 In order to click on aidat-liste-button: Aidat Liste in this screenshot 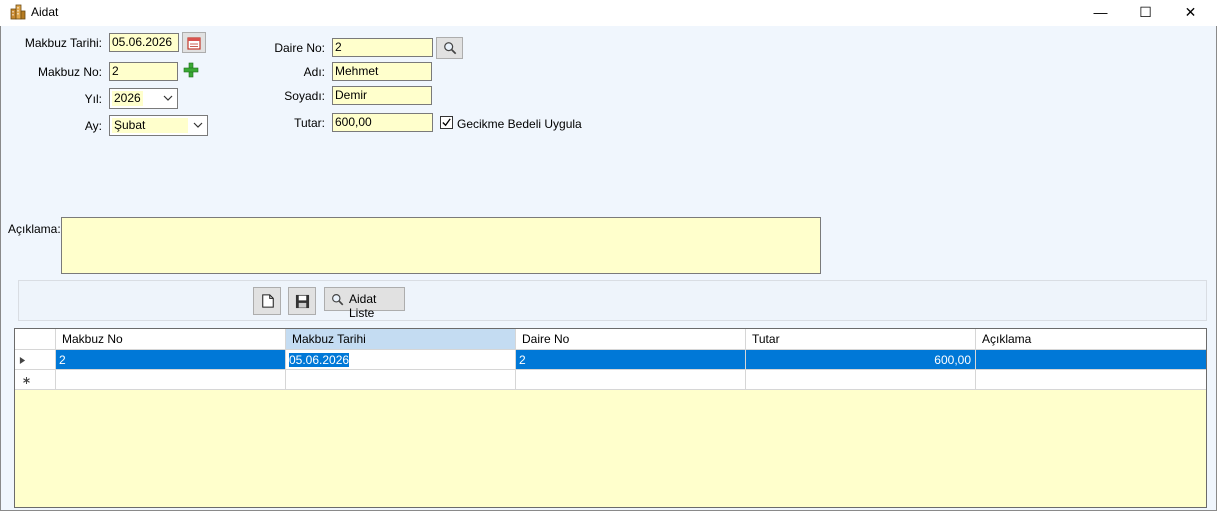, I will do `click(364, 303)`.